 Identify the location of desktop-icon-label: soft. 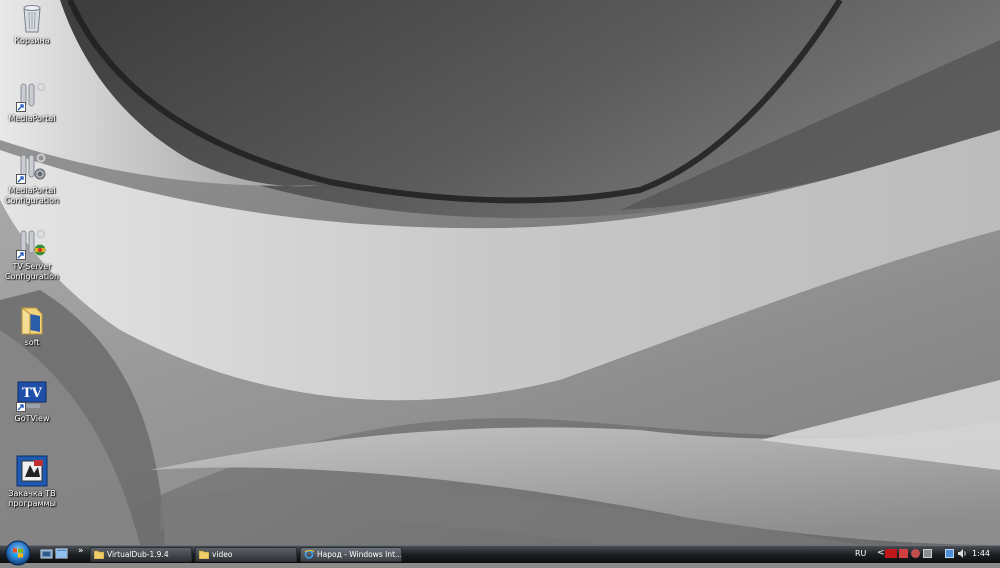
(32, 342).